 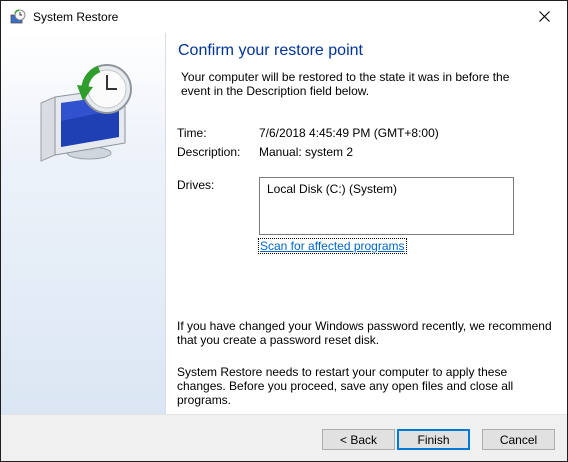 I want to click on description-value: Manual: system 2, so click(x=306, y=152).